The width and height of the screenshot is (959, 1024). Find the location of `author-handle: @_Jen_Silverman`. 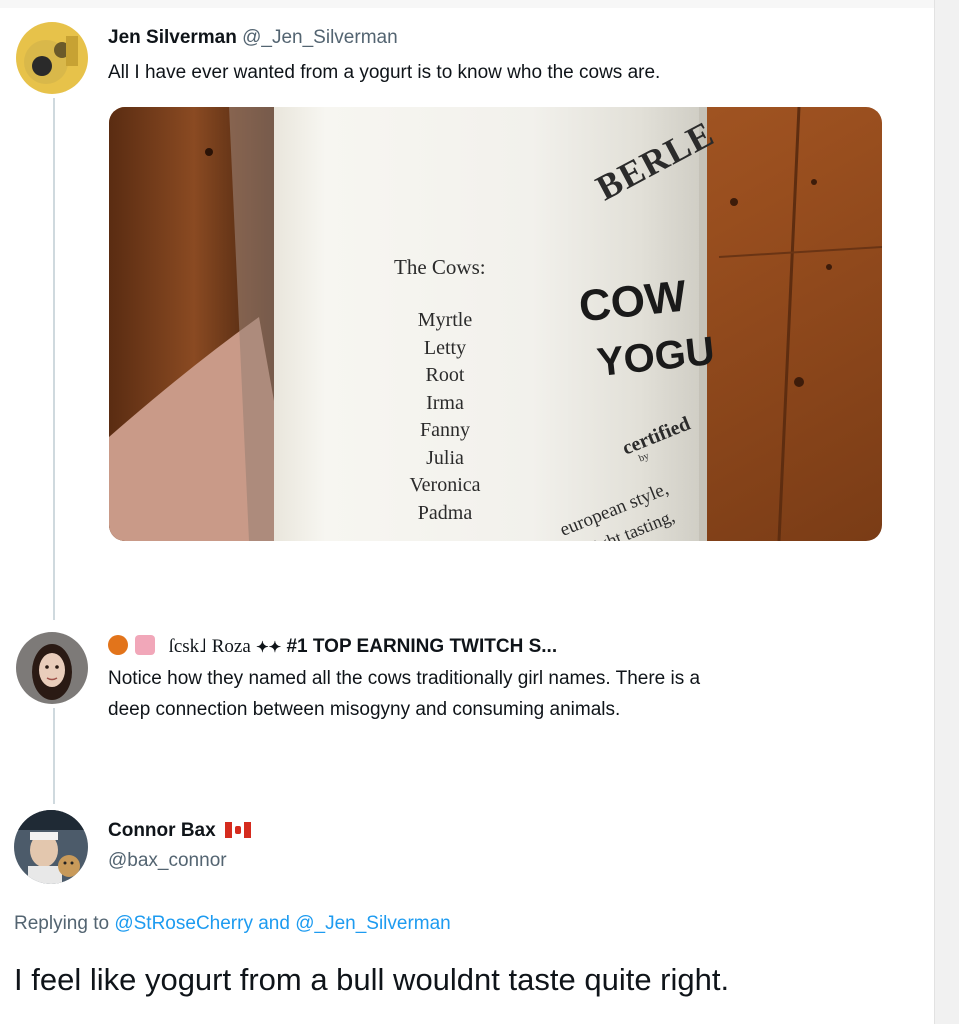

author-handle: @_Jen_Silverman is located at coordinates (320, 37).